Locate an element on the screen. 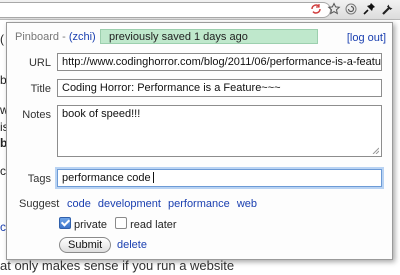  username-link: (zchi) is located at coordinates (82, 37).